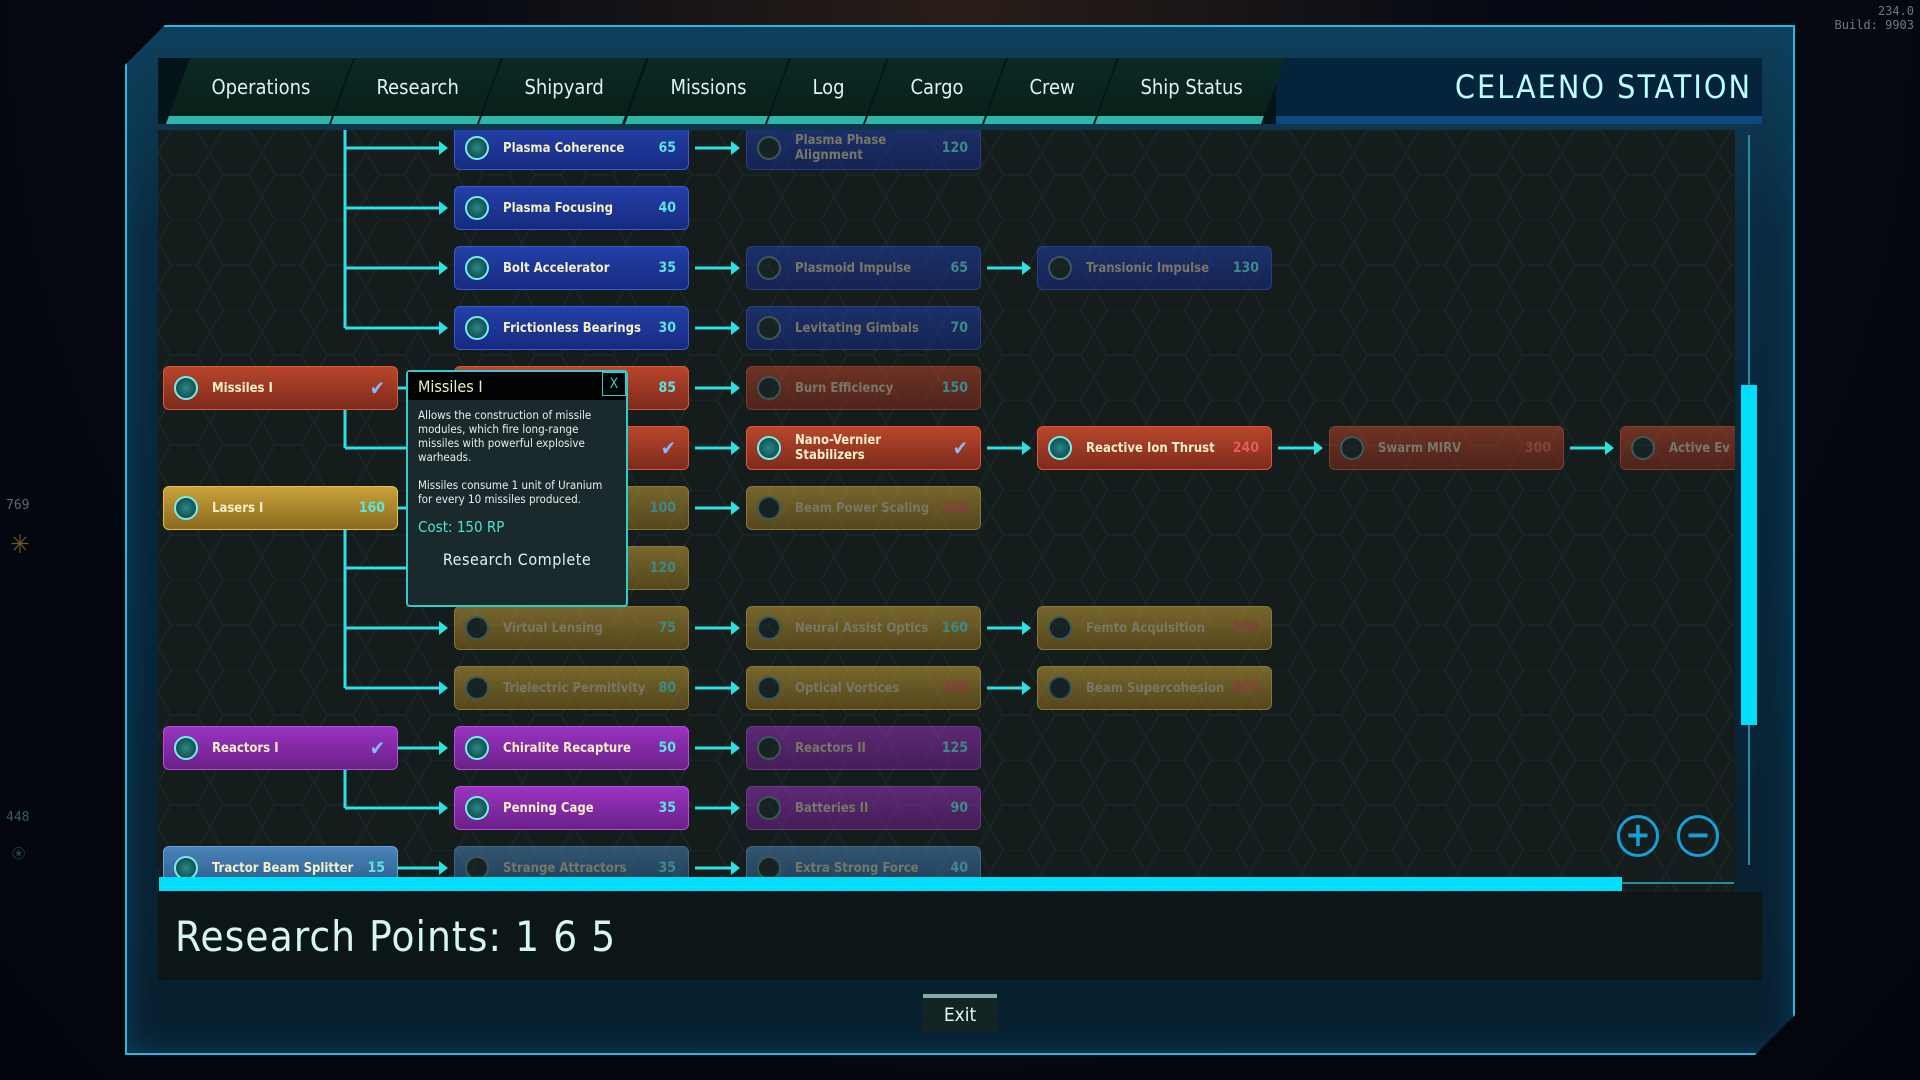 This screenshot has width=1920, height=1080. I want to click on tech-node: Burn Efficiency 150, so click(863, 388).